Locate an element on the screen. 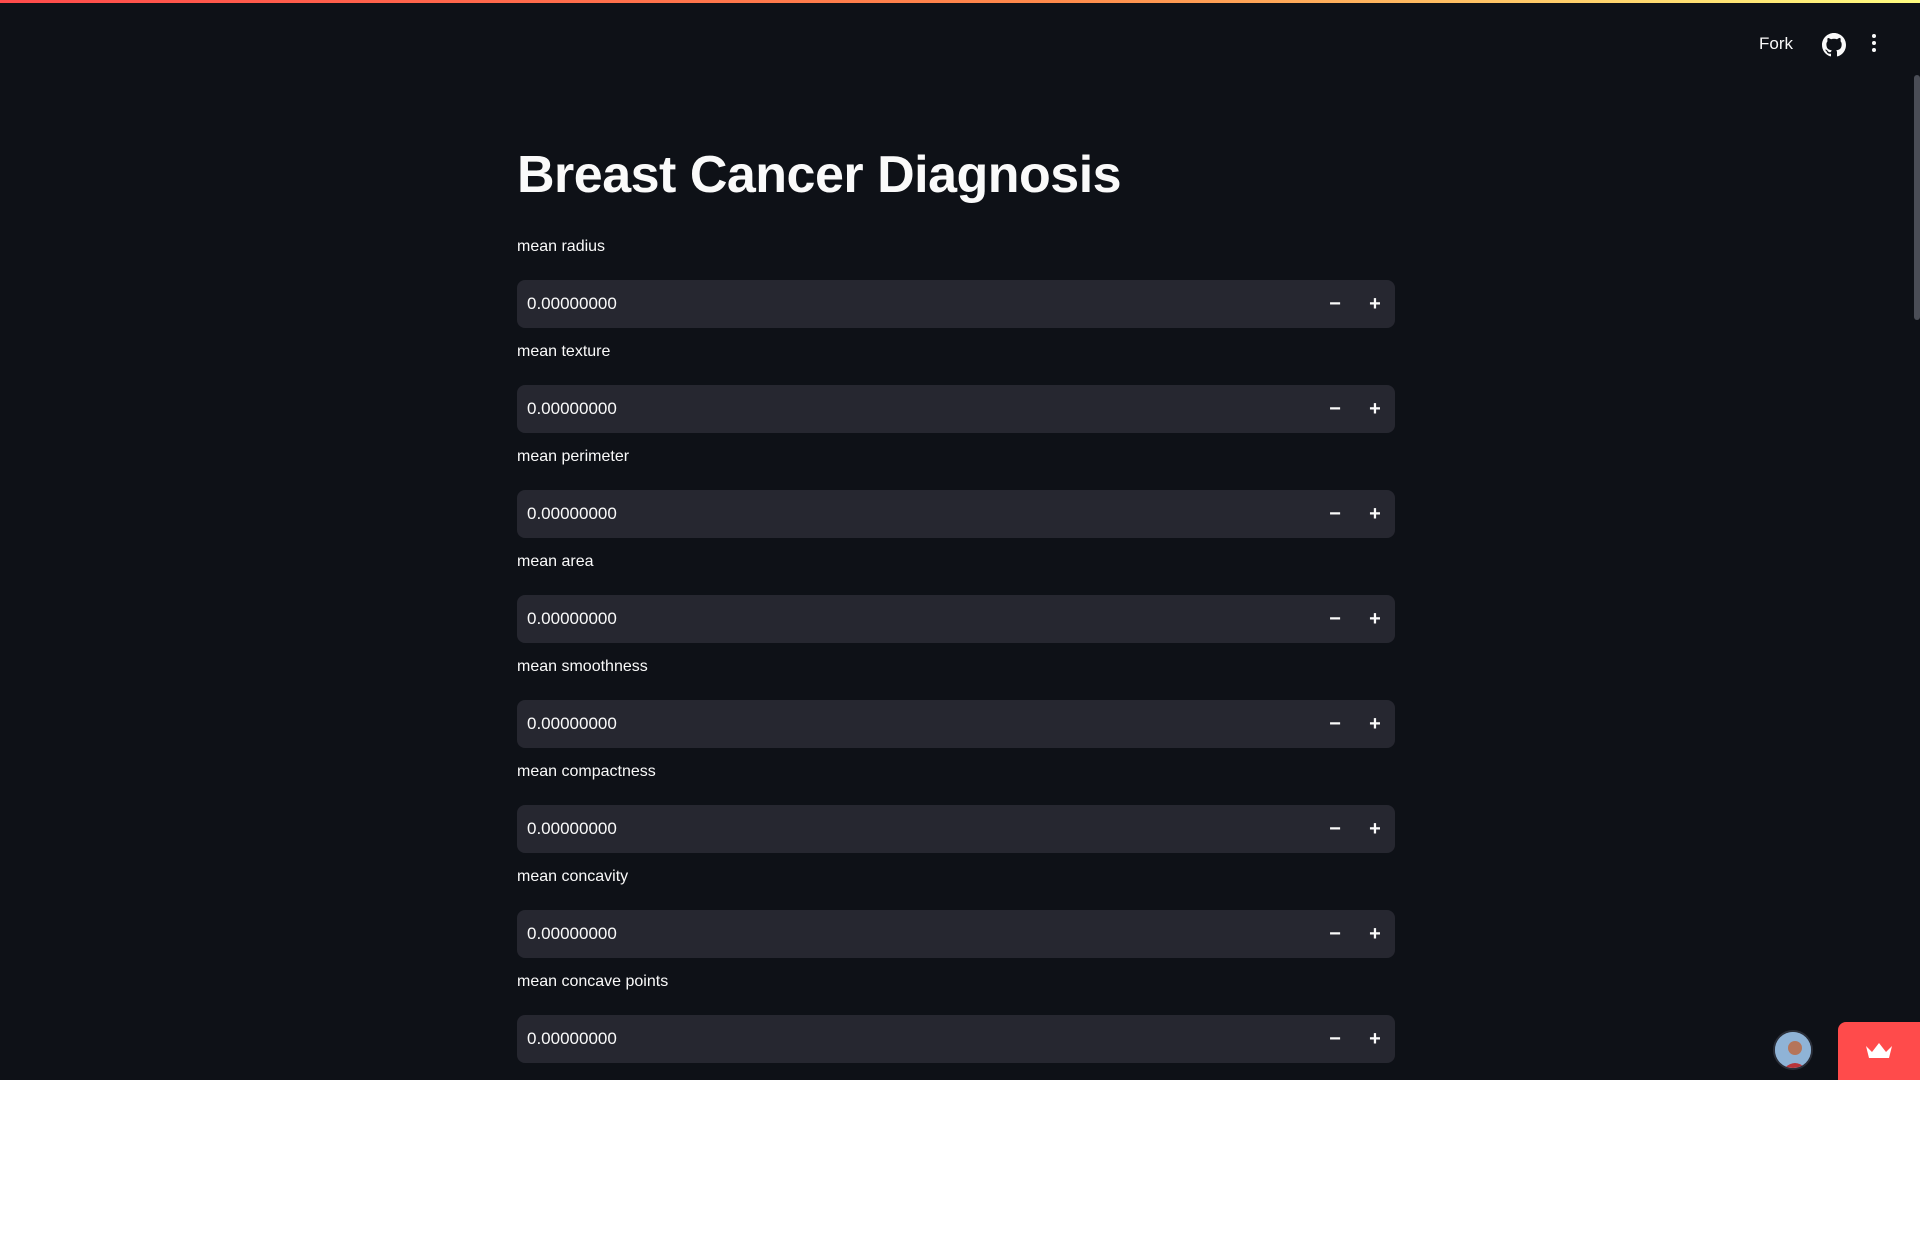 The height and width of the screenshot is (1254, 1920). field-mean-area: mean area − + is located at coordinates (956, 597).